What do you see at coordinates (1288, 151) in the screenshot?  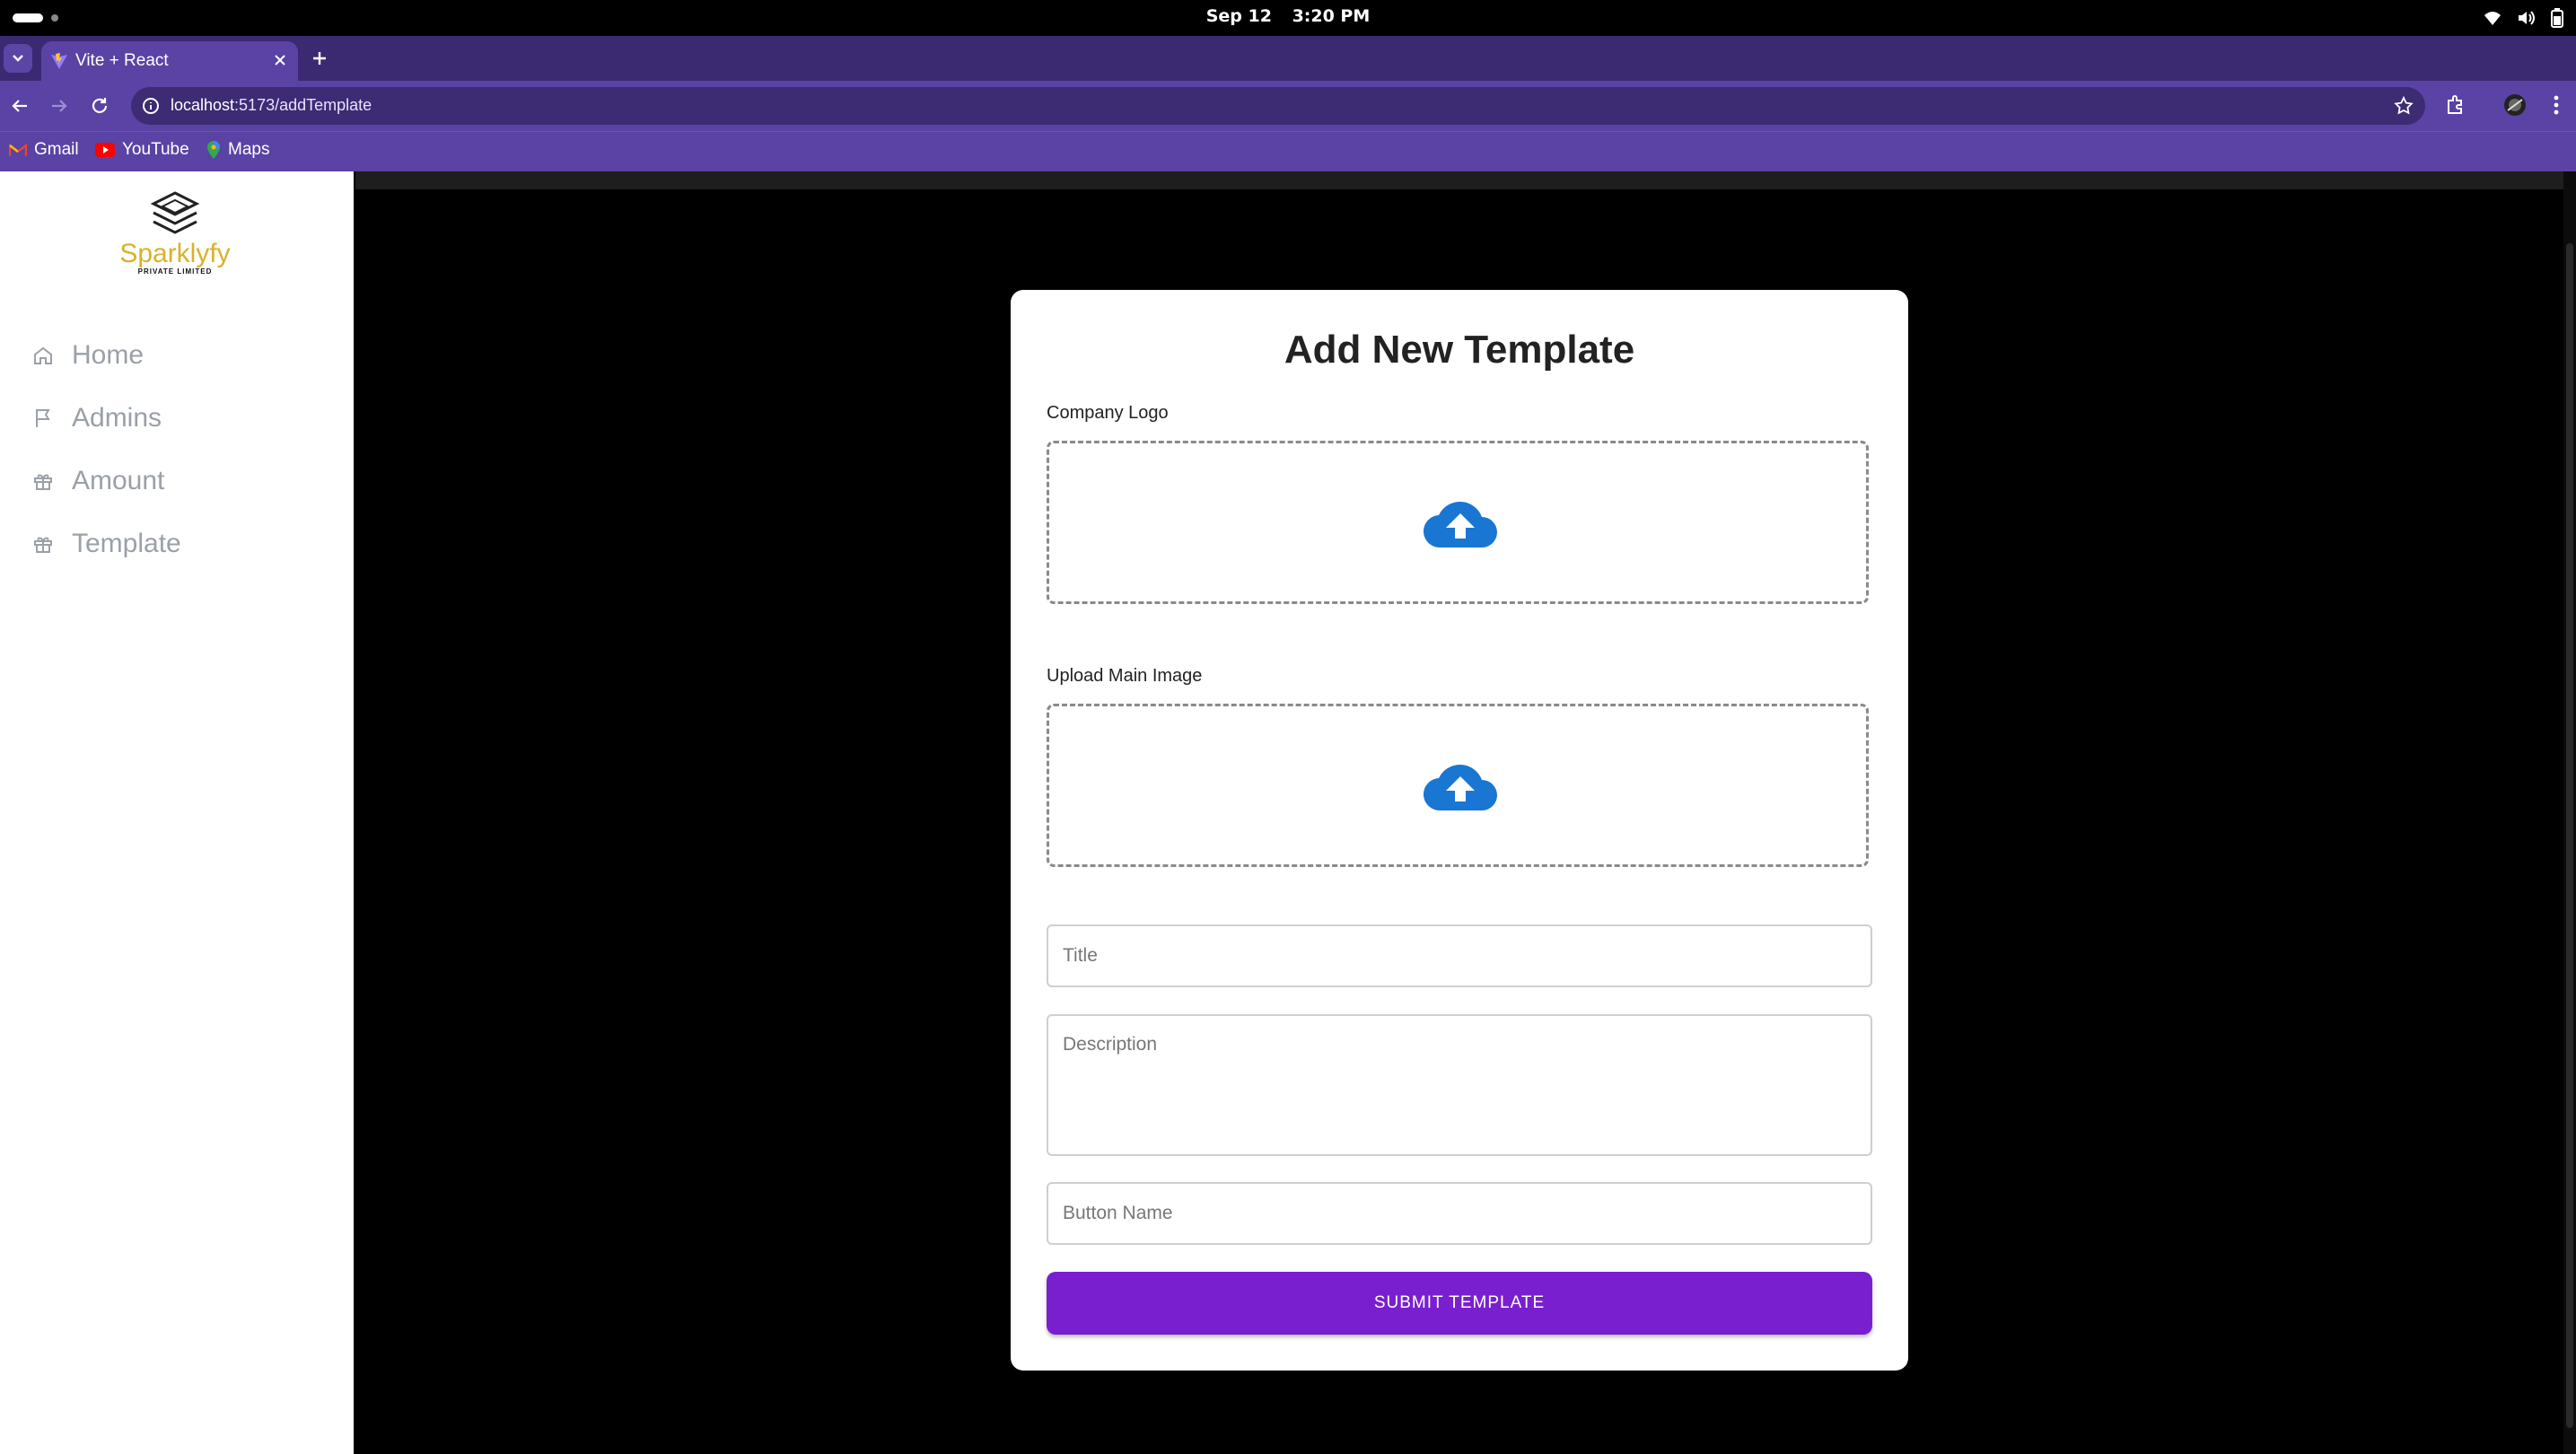 I see `bookmarks-bar: Gmail YouTube Maps` at bounding box center [1288, 151].